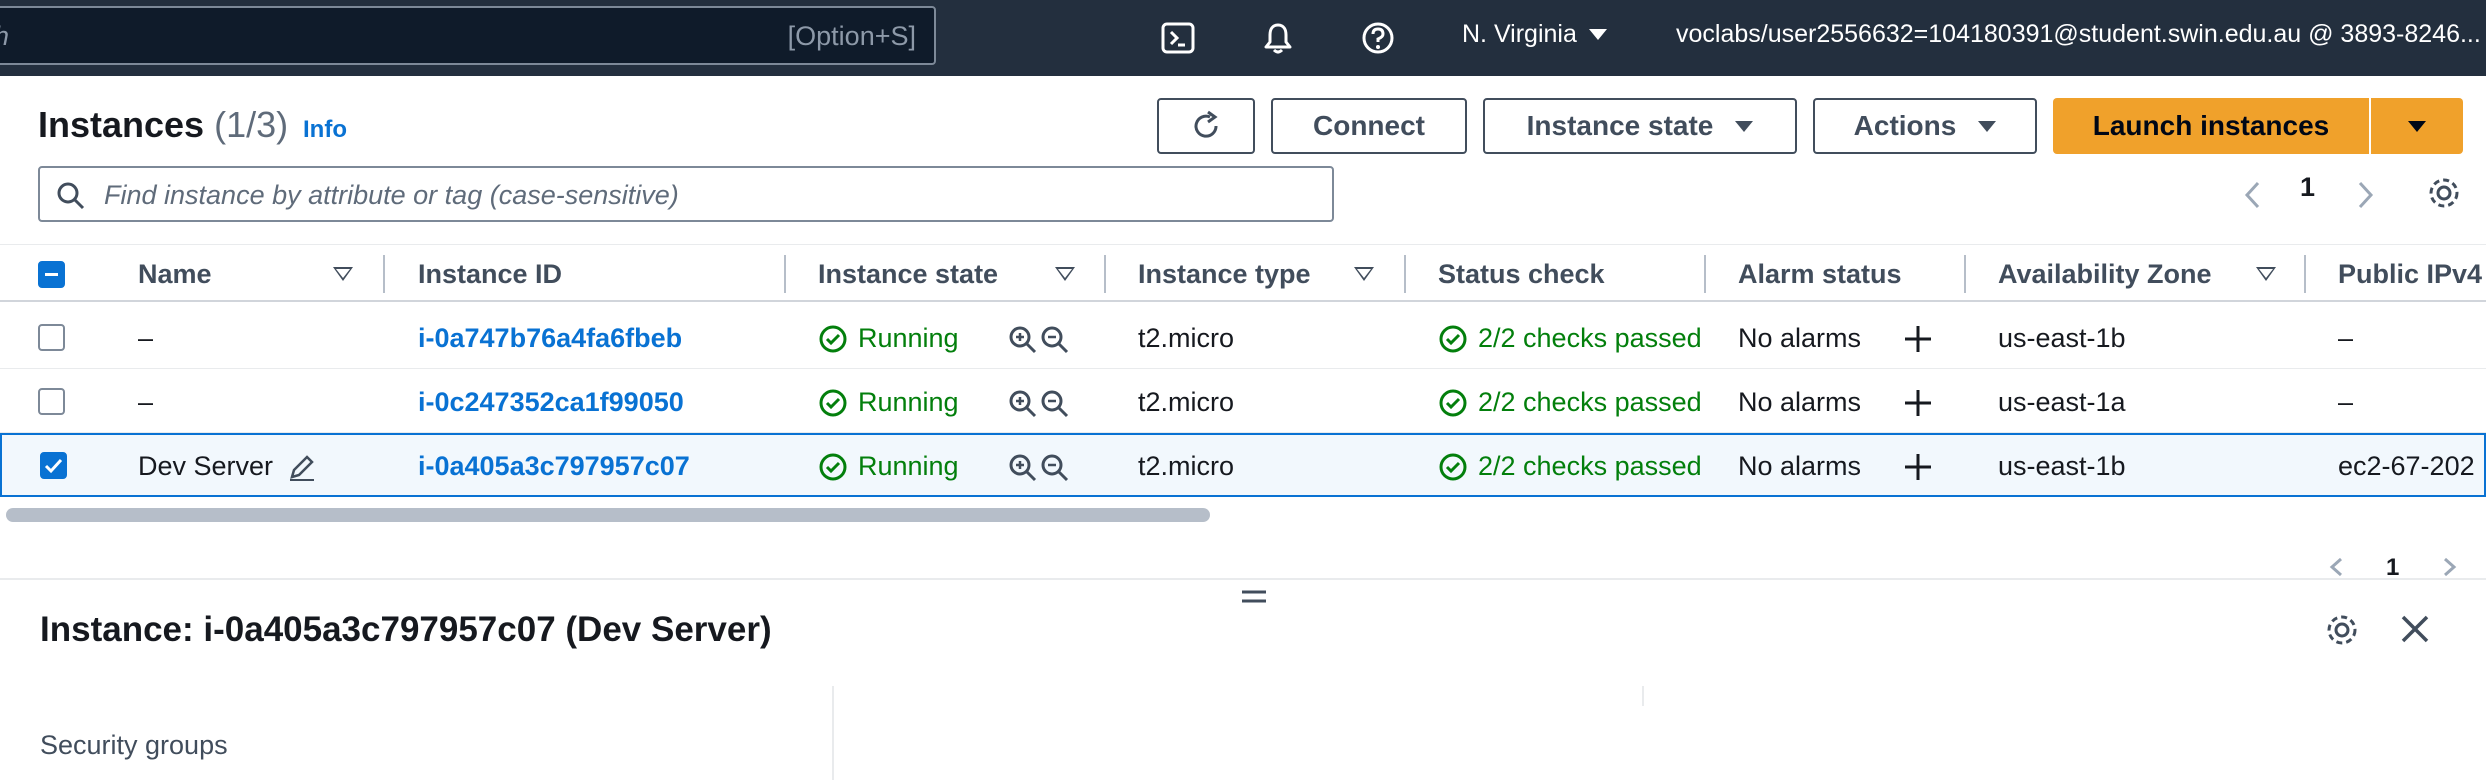 Image resolution: width=2486 pixels, height=780 pixels. What do you see at coordinates (1521, 274) in the screenshot?
I see `column-header-status-check: Status check` at bounding box center [1521, 274].